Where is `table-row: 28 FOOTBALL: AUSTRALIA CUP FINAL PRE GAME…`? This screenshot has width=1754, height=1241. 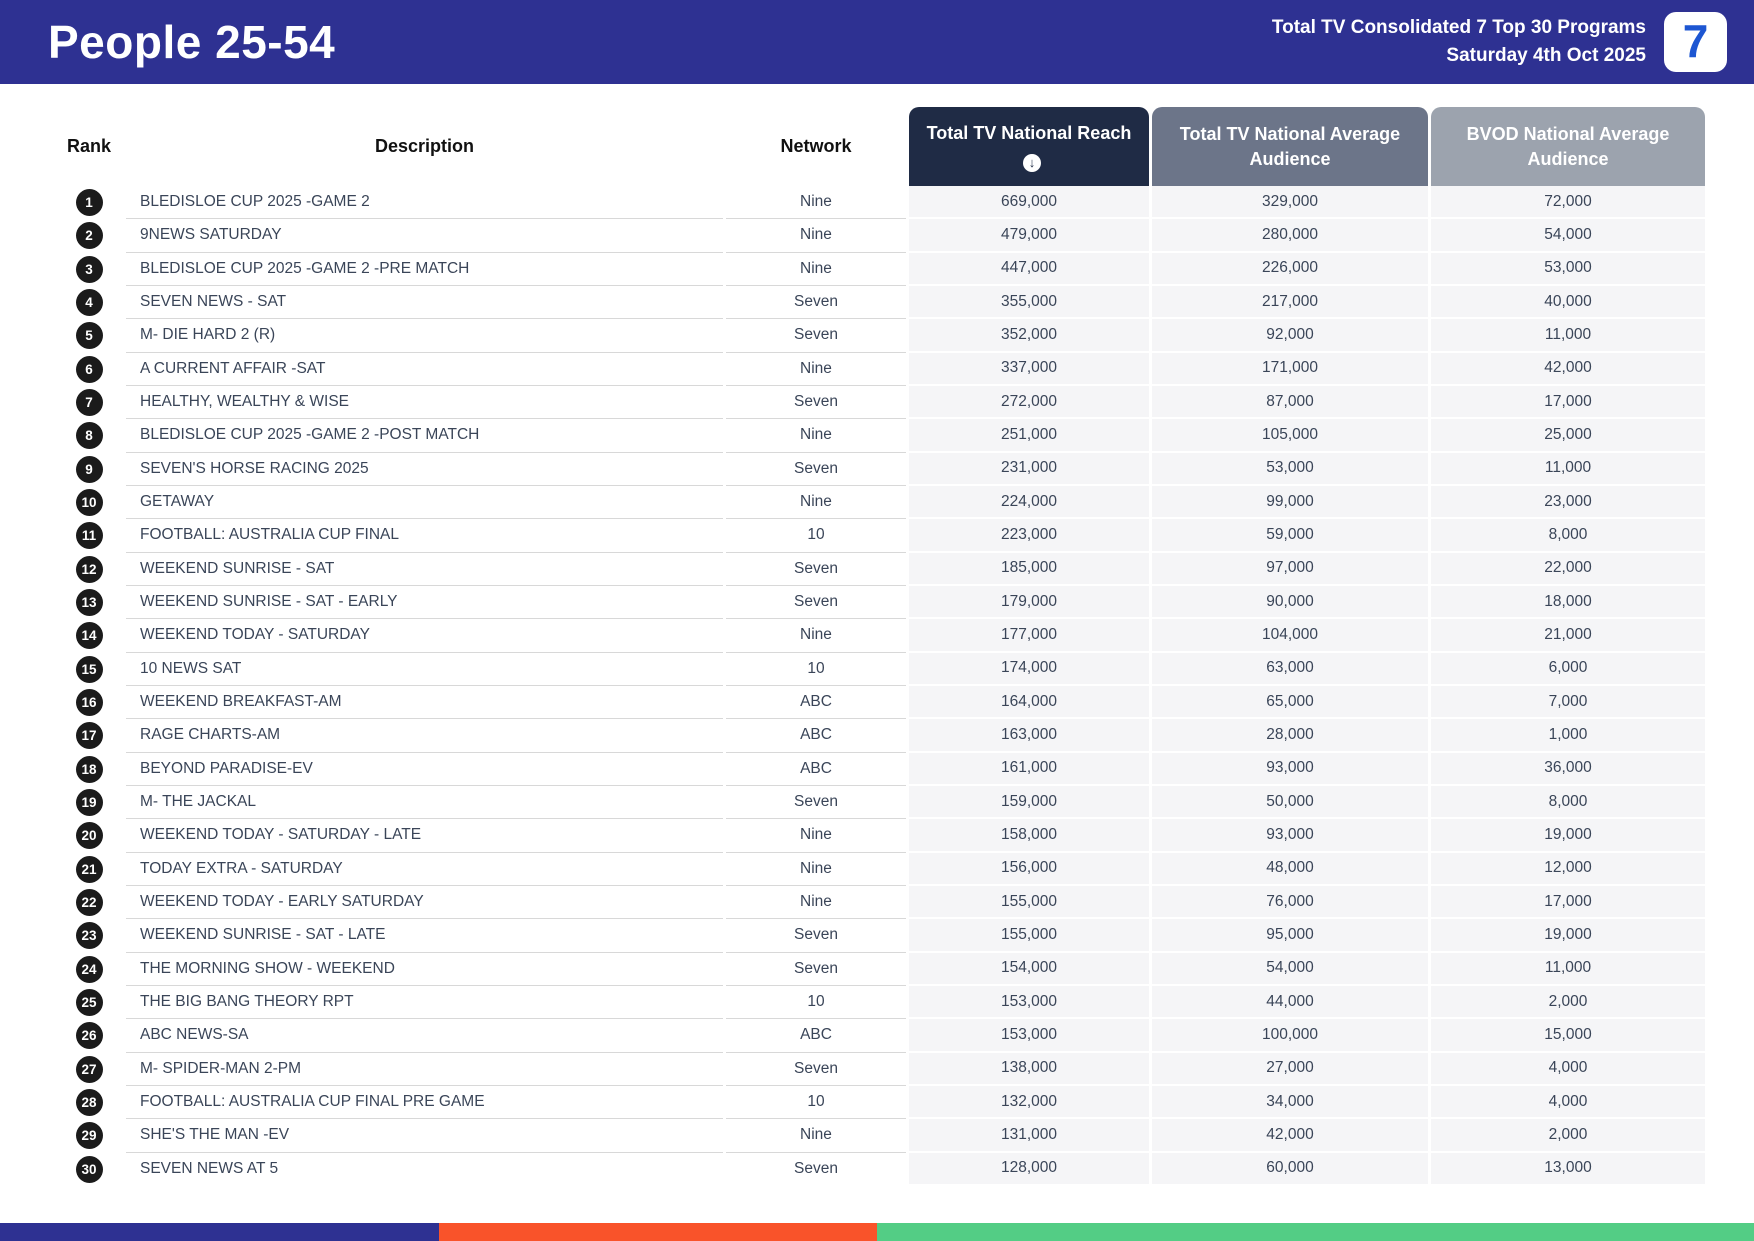 table-row: 28 FOOTBALL: AUSTRALIA CUP FINAL PRE GAME… is located at coordinates (904, 1102).